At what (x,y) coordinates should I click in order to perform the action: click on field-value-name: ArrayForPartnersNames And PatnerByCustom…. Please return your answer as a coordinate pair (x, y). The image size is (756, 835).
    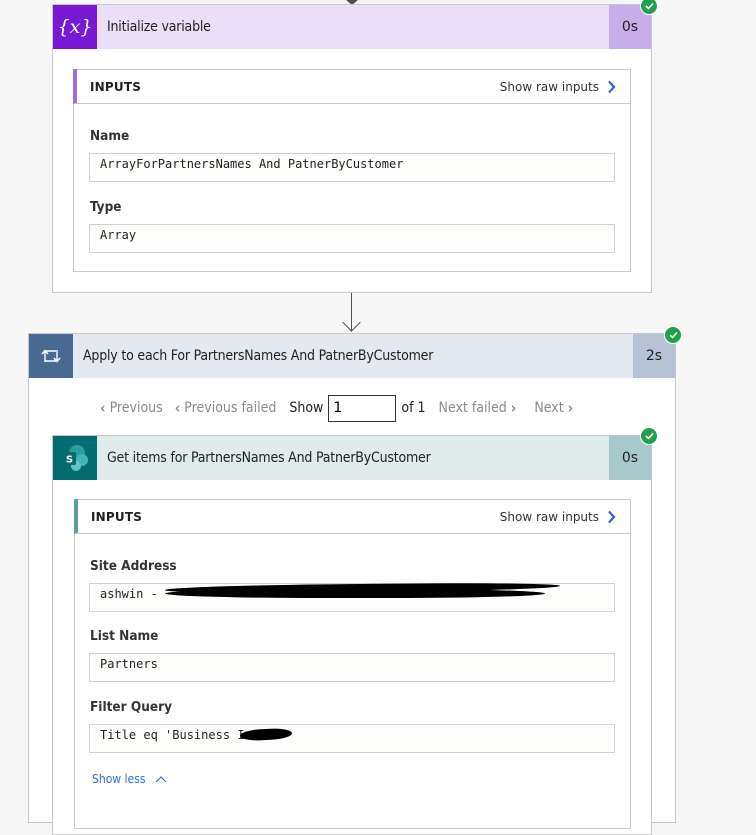
    Looking at the image, I should click on (352, 167).